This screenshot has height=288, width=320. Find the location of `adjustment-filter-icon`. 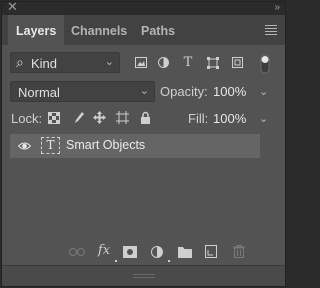

adjustment-filter-icon is located at coordinates (163, 62).